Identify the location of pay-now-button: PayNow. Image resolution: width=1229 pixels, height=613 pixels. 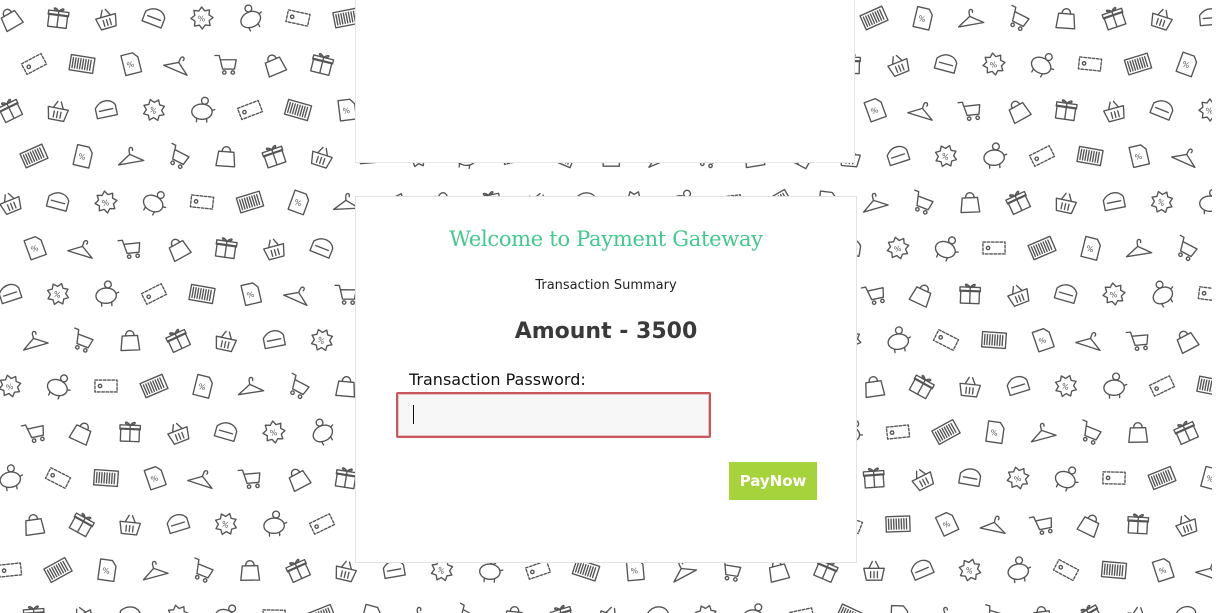
(773, 481).